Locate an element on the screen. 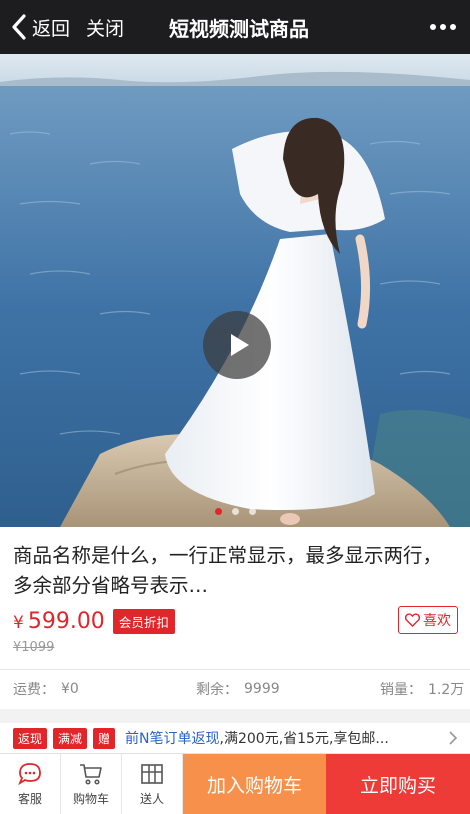 This screenshot has height=814, width=470. stock-value: 9999 is located at coordinates (262, 689).